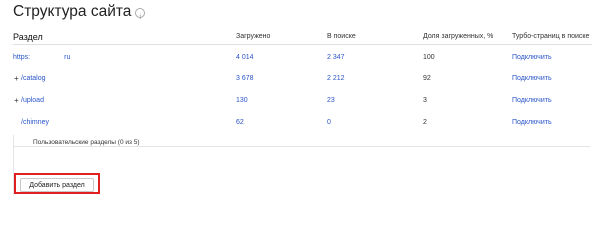  Describe the element at coordinates (33, 79) in the screenshot. I see `section-link: /catalog` at that location.